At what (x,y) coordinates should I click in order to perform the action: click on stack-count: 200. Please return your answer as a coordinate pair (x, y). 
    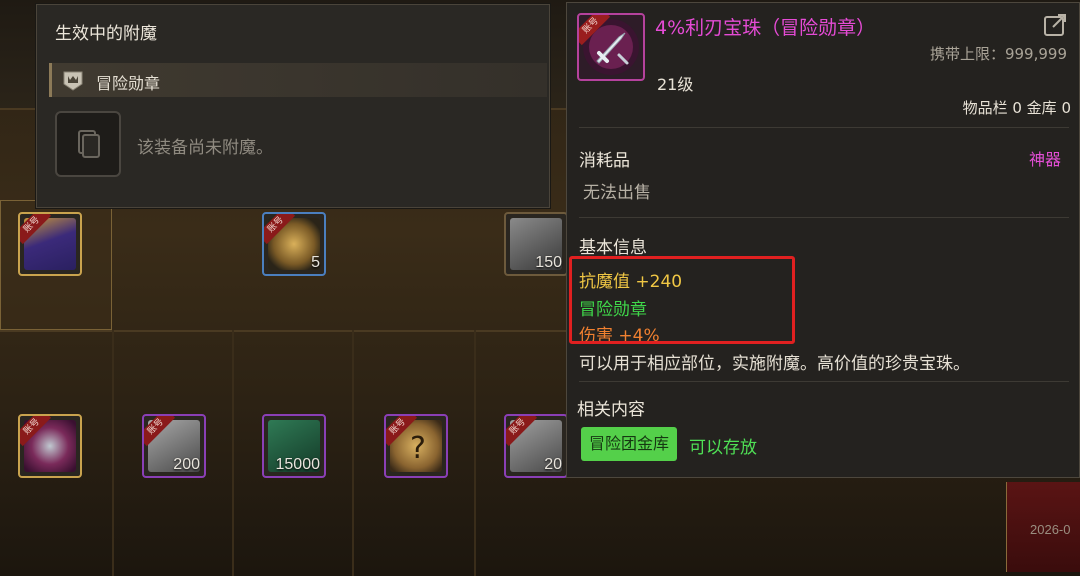
    Looking at the image, I should click on (186, 464).